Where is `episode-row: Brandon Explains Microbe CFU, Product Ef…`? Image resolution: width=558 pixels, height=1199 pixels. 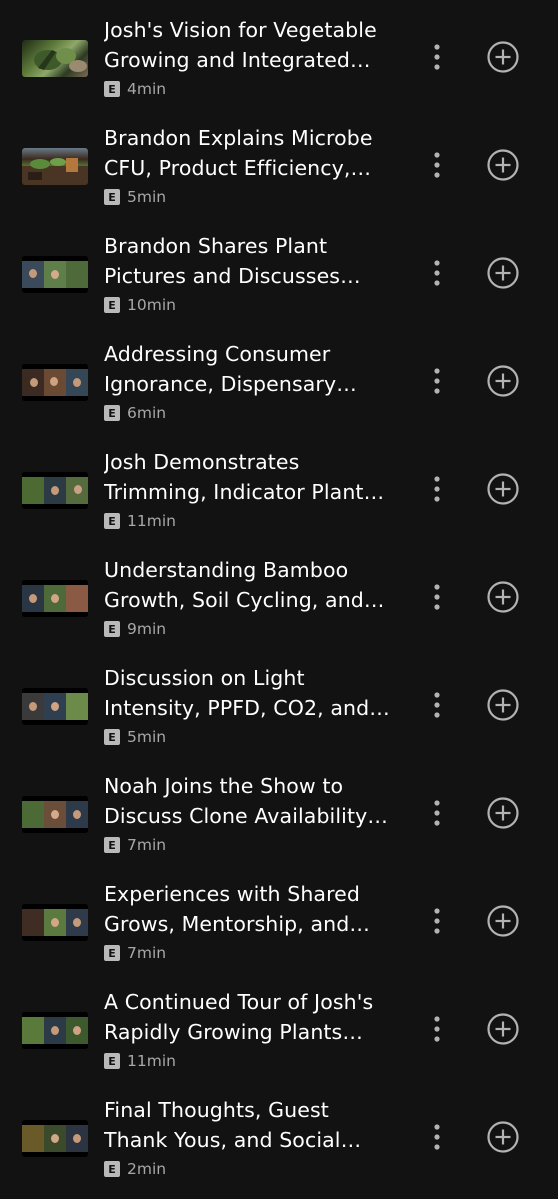 episode-row: Brandon Explains Microbe CFU, Product Ef… is located at coordinates (279, 162).